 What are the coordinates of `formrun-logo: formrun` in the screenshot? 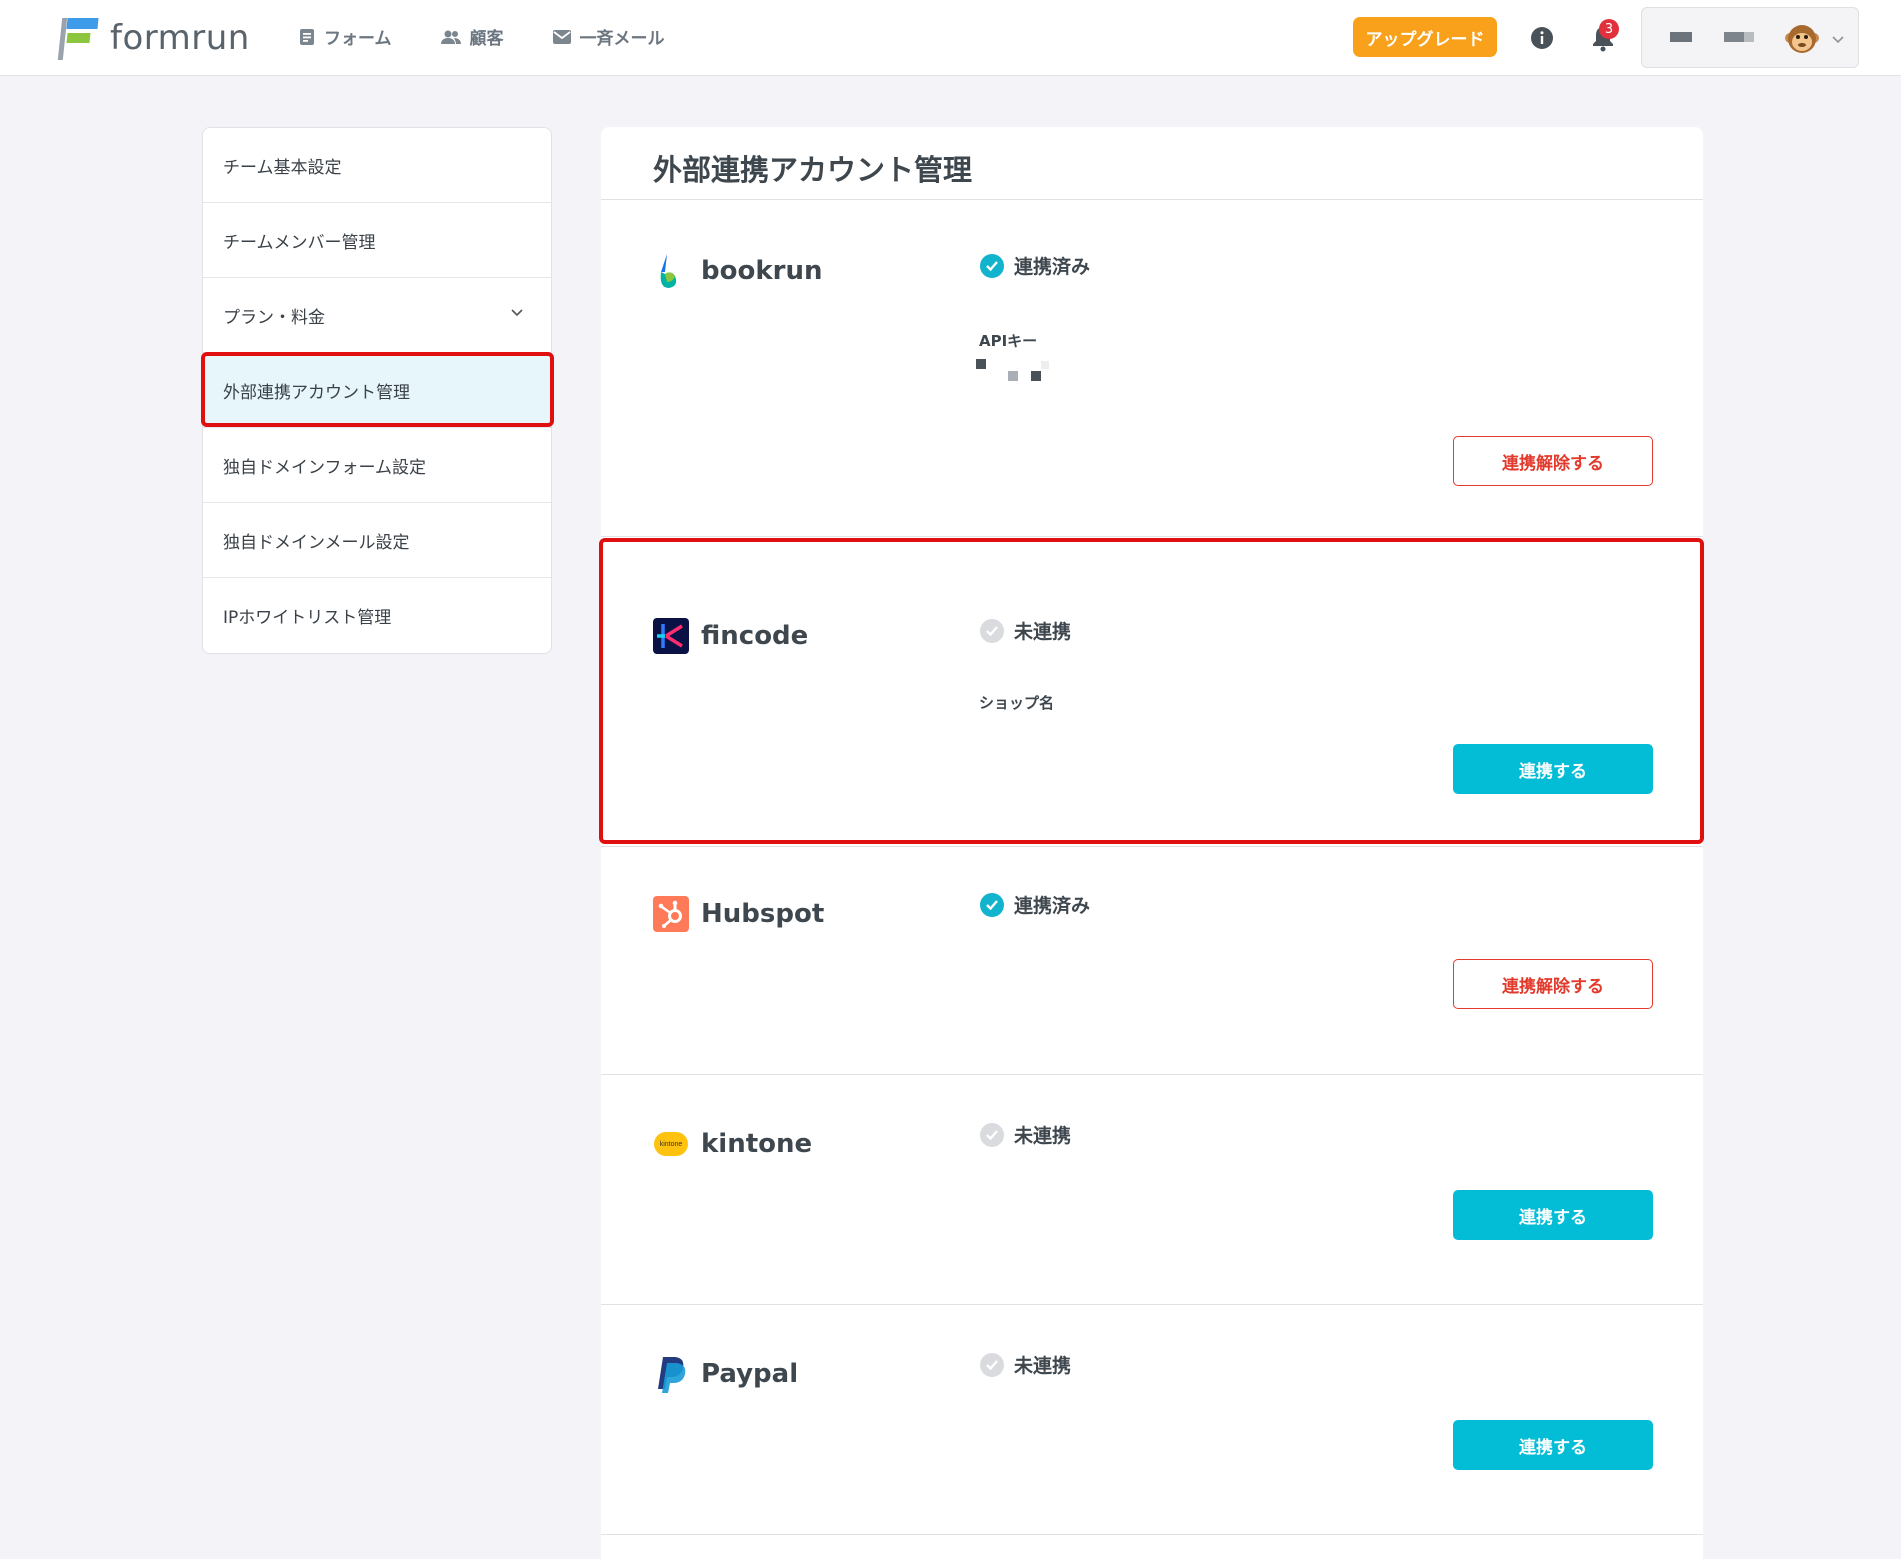 It's located at (153, 38).